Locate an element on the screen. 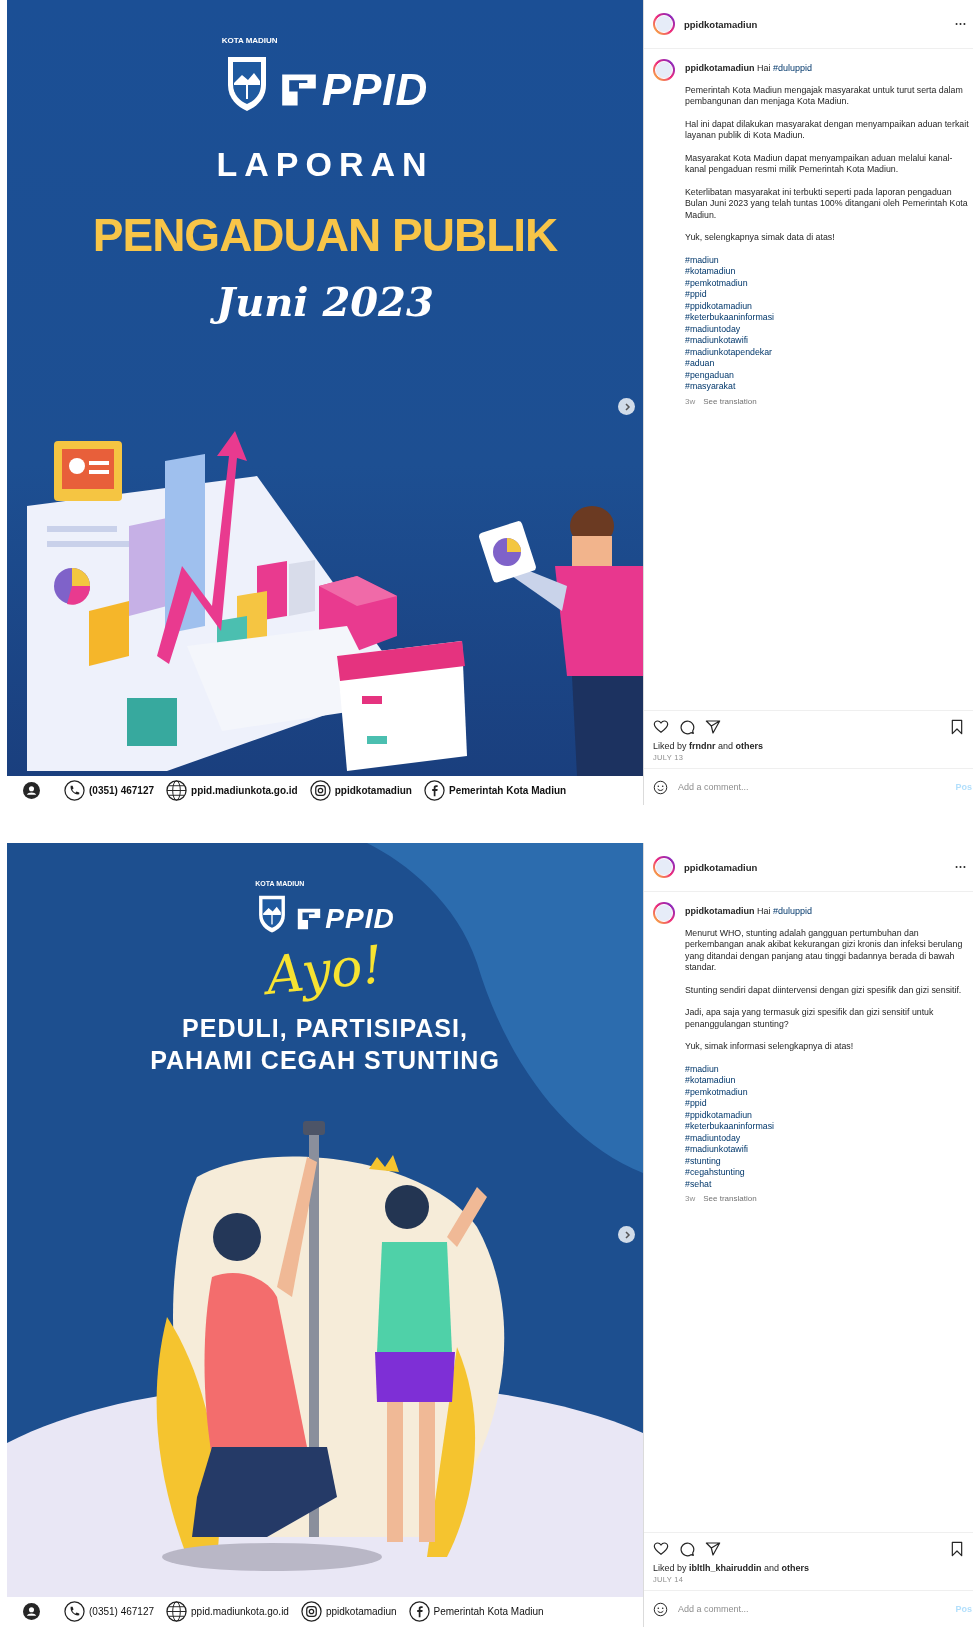 The width and height of the screenshot is (973, 1627). hashtag-link: #cegahstunting is located at coordinates (715, 1173).